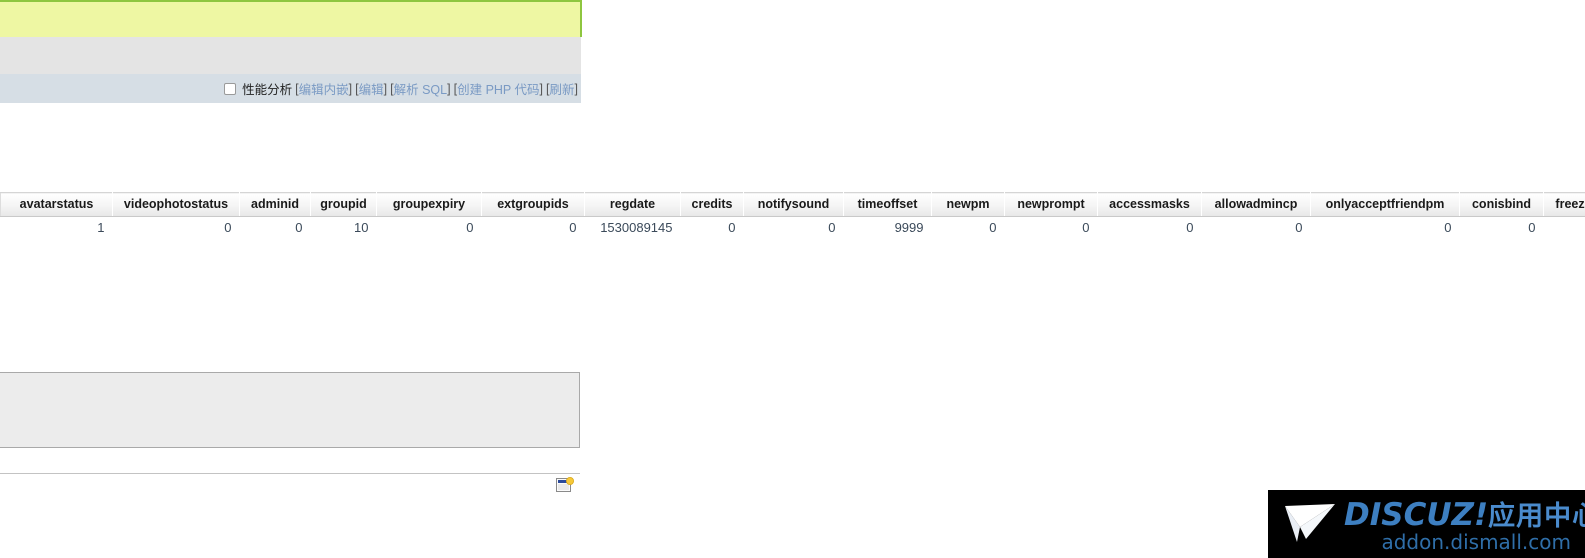  Describe the element at coordinates (1416, 515) in the screenshot. I see `watermark-brand-text: DISCUZ!` at that location.